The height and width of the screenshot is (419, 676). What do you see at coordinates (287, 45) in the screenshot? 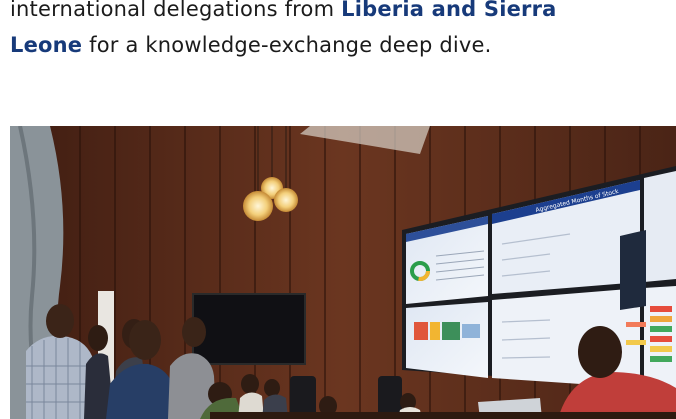
I see `paragraph-text-2: for a knowledge-exchange deep dive.` at bounding box center [287, 45].